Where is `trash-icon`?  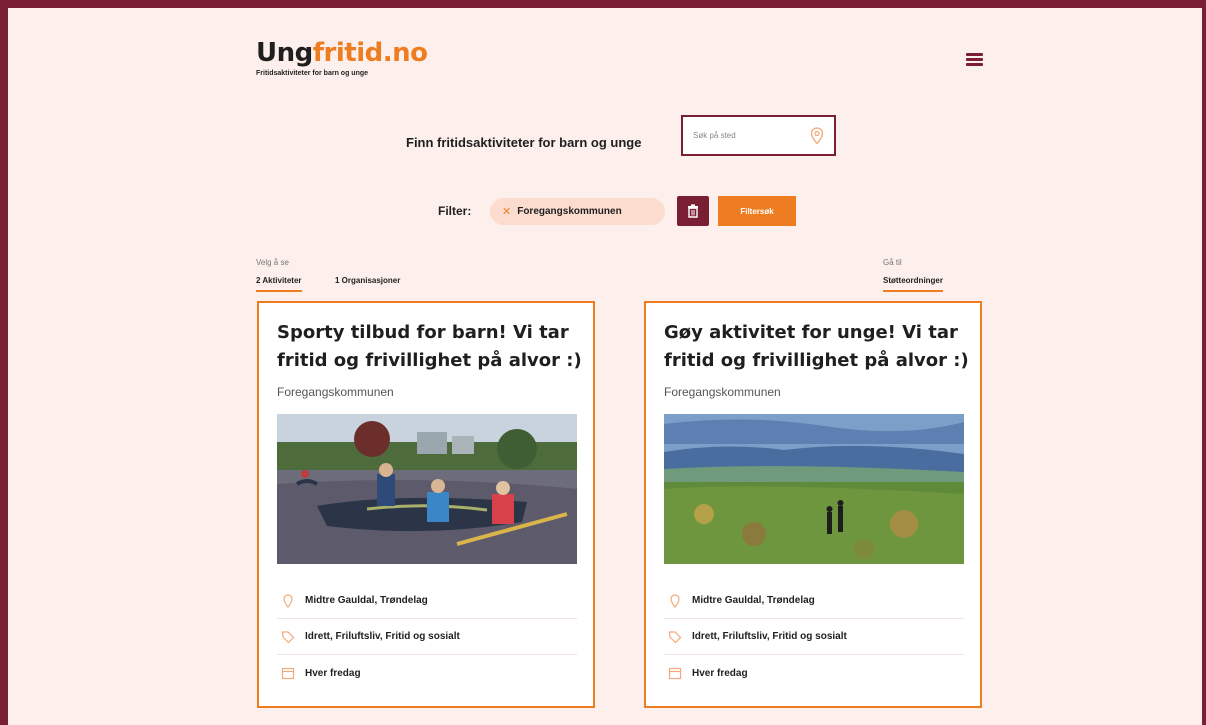 trash-icon is located at coordinates (693, 211).